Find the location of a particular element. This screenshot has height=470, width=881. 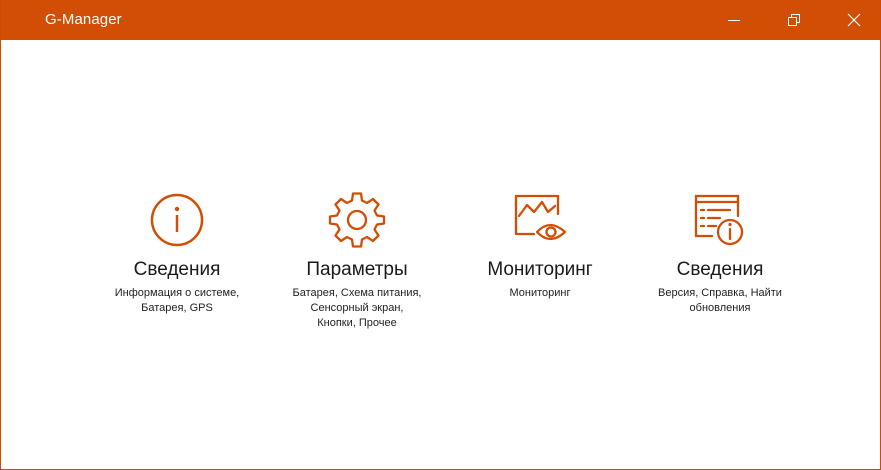

restore-icon is located at coordinates (794, 20).